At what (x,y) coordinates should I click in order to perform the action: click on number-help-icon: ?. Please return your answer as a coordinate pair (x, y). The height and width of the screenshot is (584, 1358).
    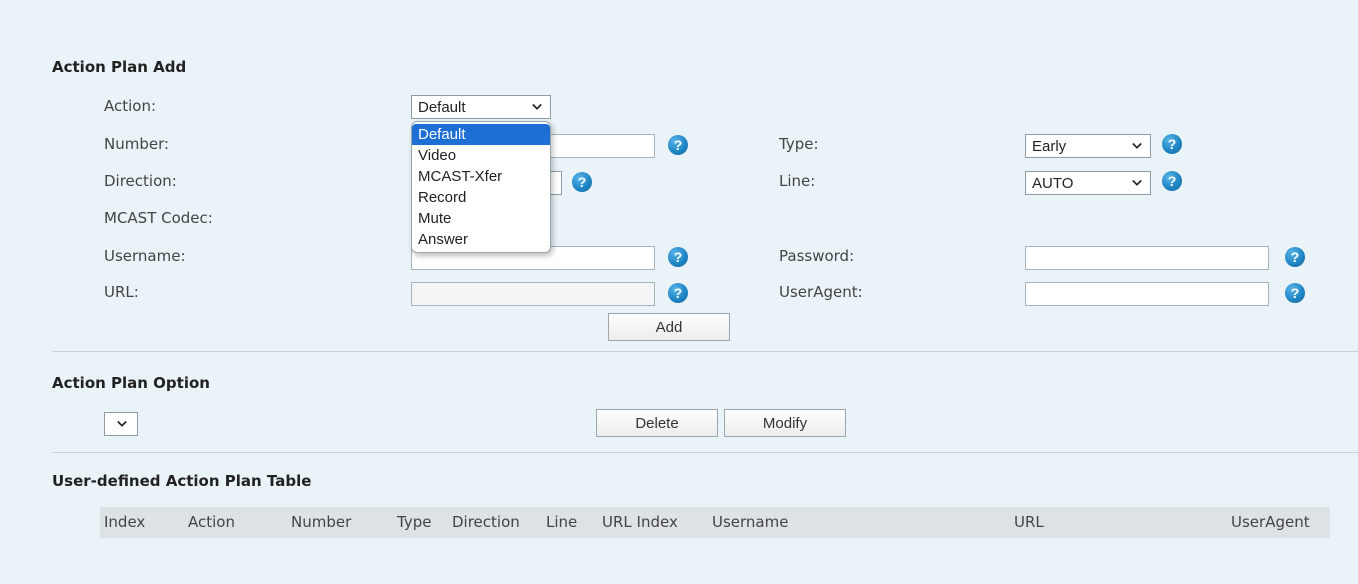
    Looking at the image, I should click on (678, 145).